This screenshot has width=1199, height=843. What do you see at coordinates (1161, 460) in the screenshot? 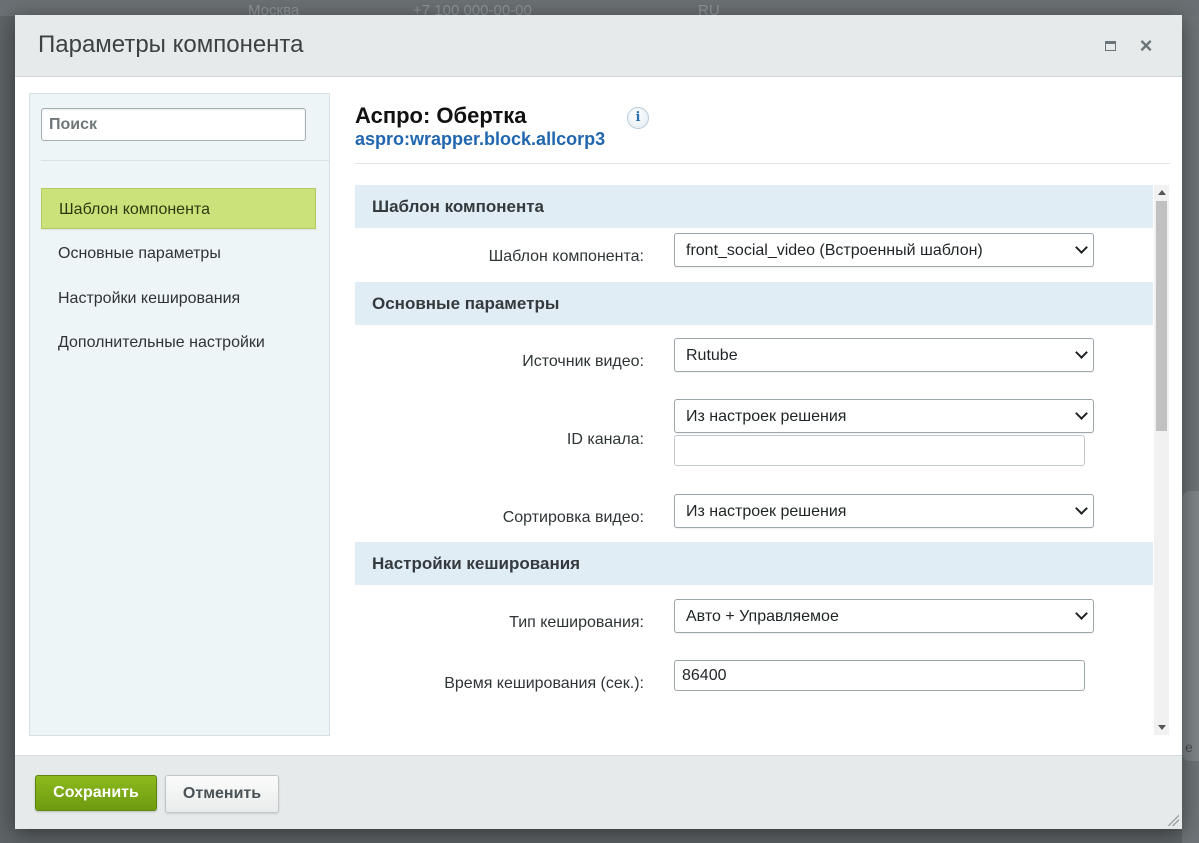
I see `params-scrollbar` at bounding box center [1161, 460].